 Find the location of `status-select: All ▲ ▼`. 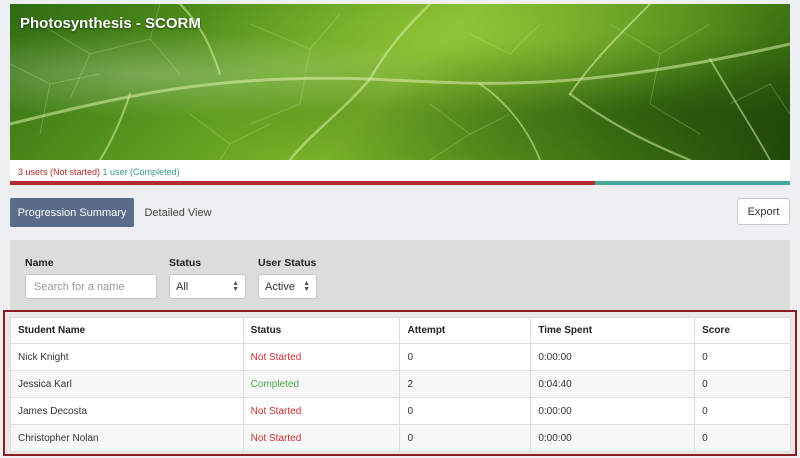

status-select: All ▲ ▼ is located at coordinates (207, 286).